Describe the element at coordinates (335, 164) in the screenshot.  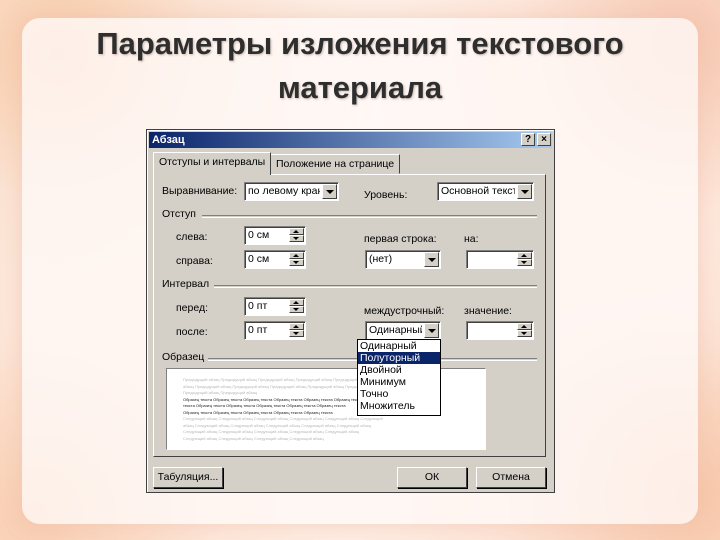
I see `tab-line-page-breaks: Положение на странице` at that location.